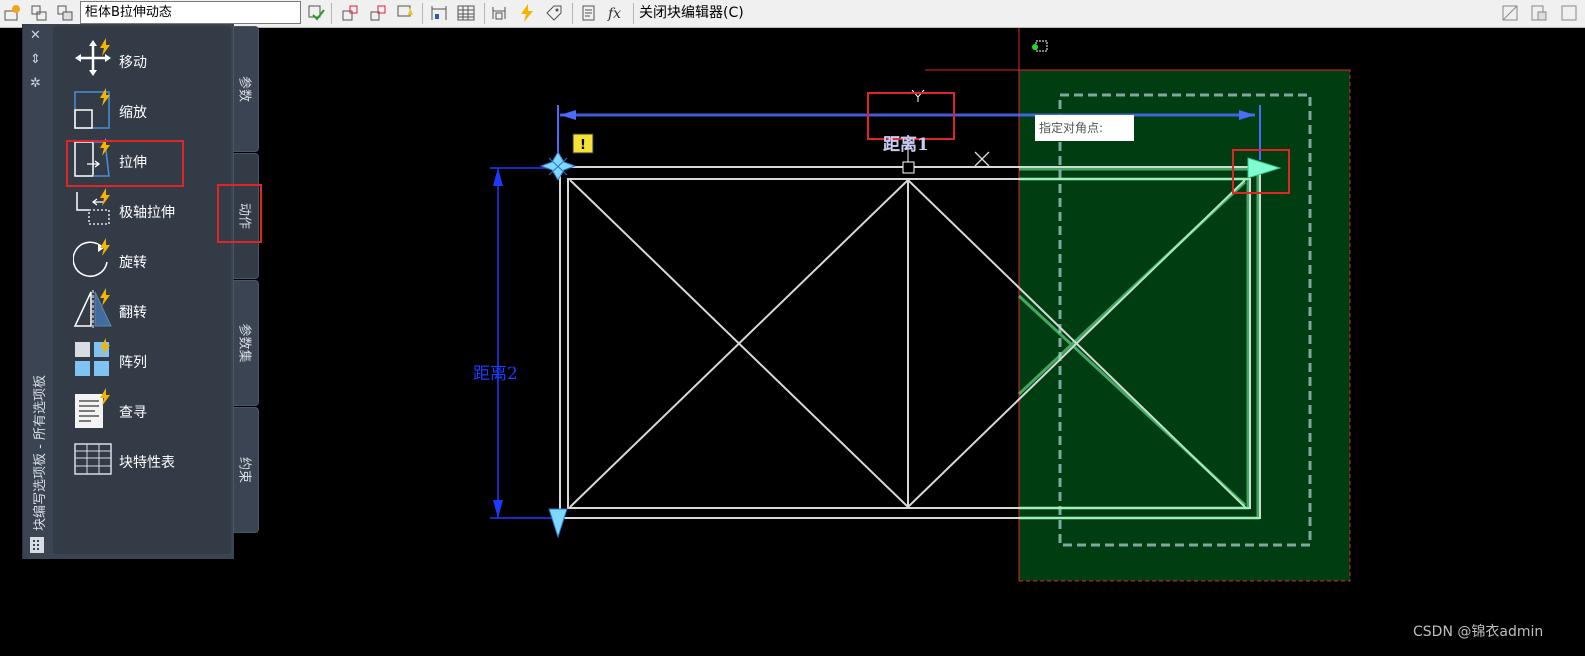 The width and height of the screenshot is (1585, 656). Describe the element at coordinates (65, 13) in the screenshot. I see `save-as-block-icon` at that location.